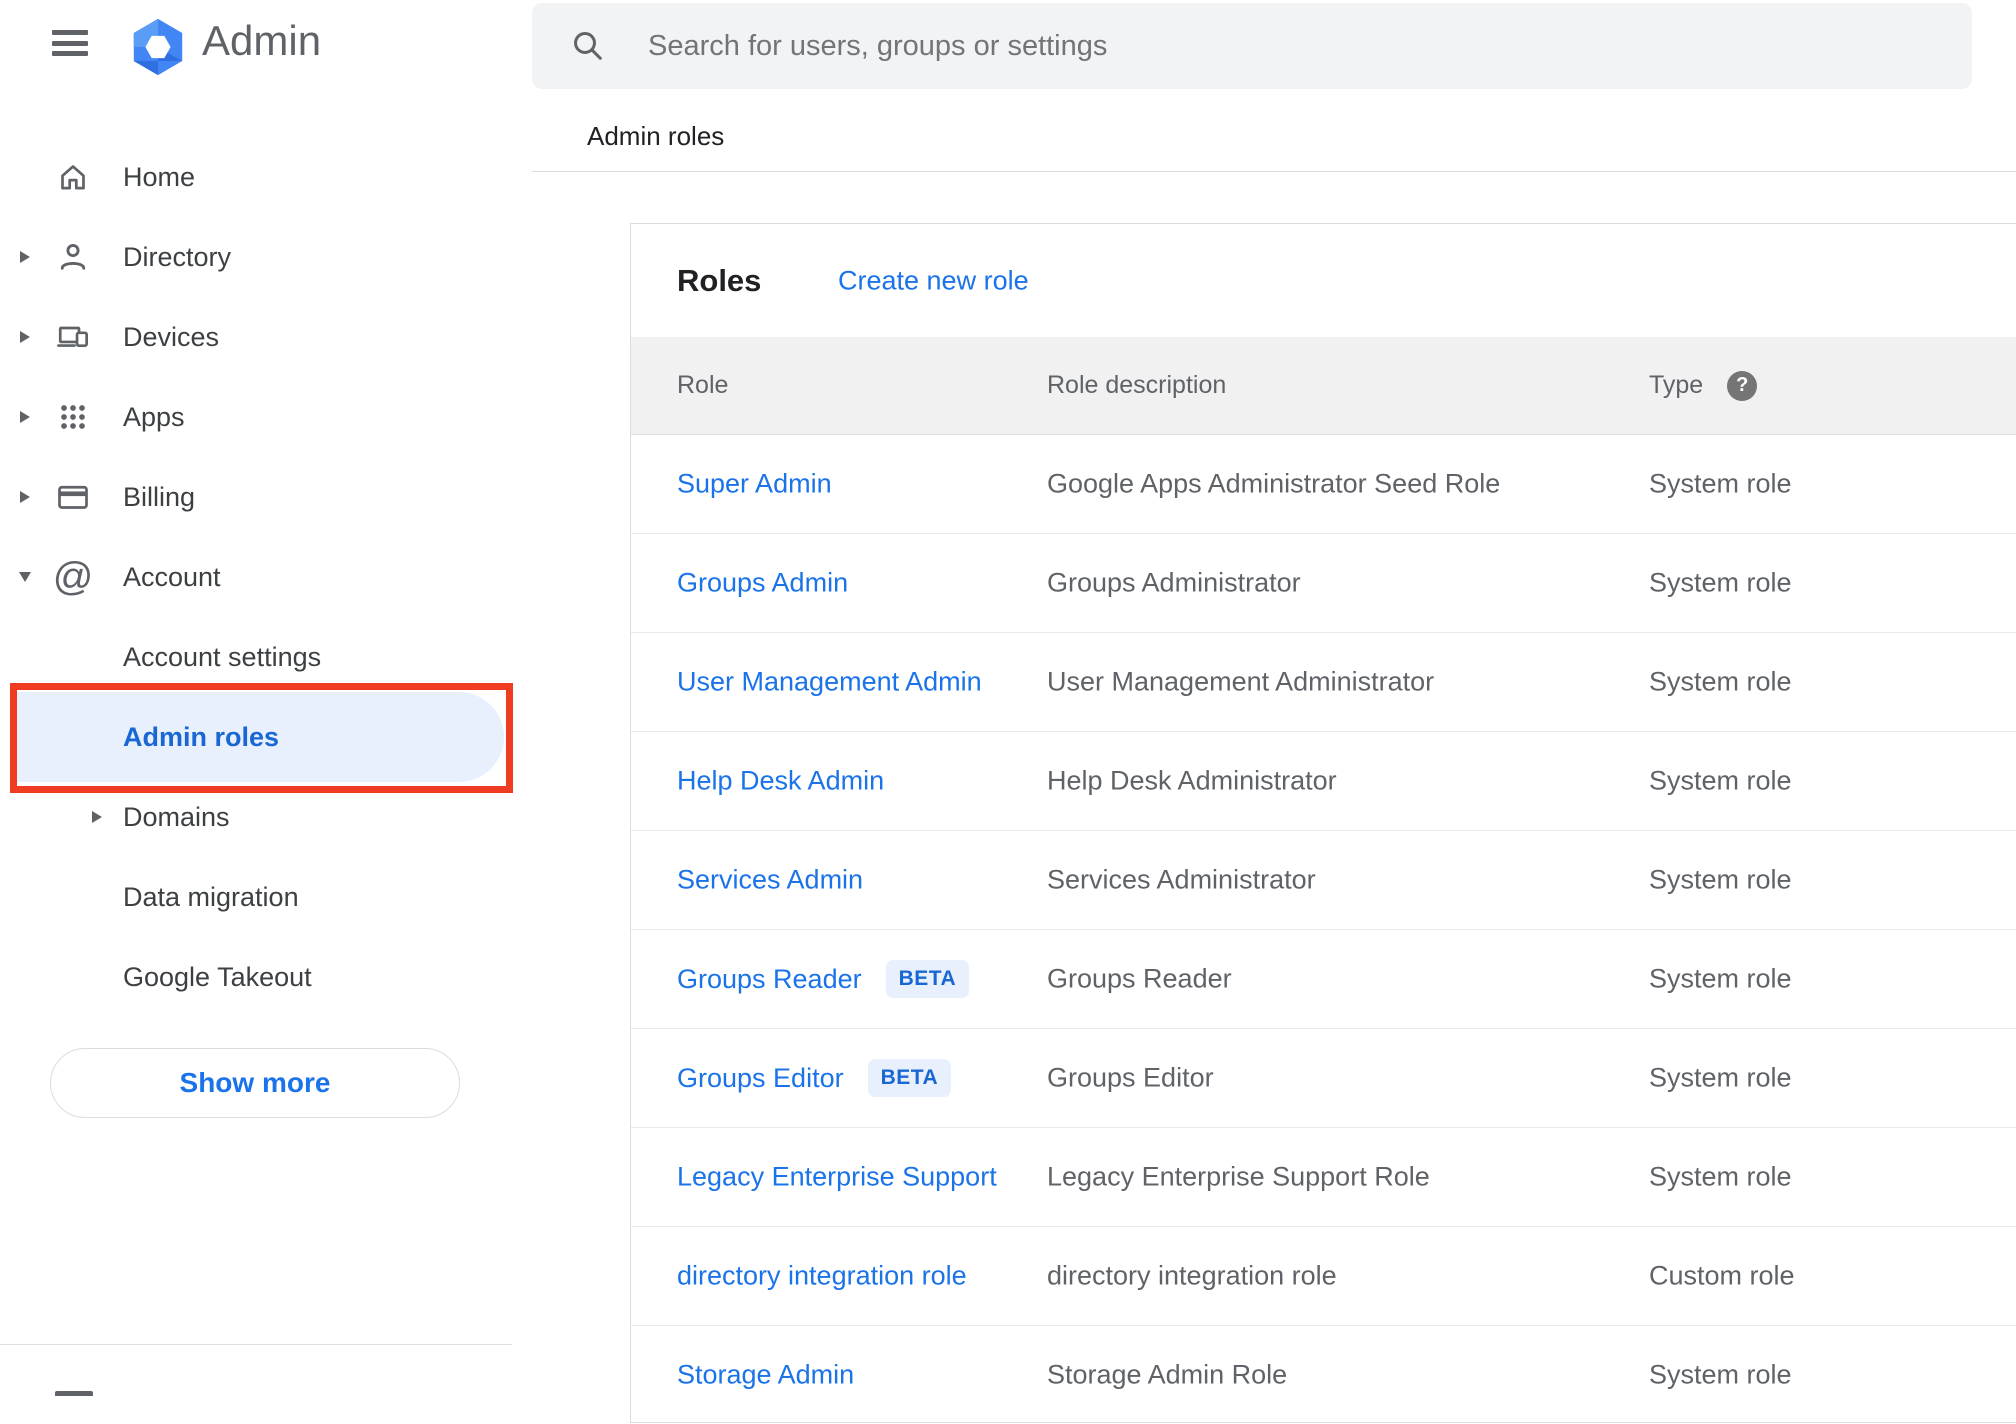  What do you see at coordinates (177, 256) in the screenshot?
I see `sidebar-item-label: Directory` at bounding box center [177, 256].